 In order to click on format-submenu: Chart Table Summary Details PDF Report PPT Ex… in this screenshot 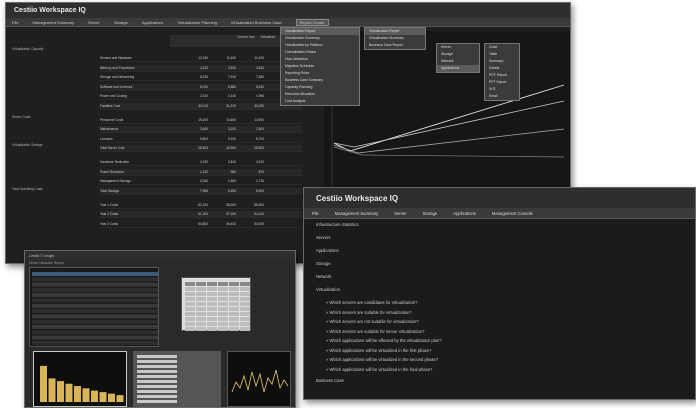, I will do `click(502, 72)`.